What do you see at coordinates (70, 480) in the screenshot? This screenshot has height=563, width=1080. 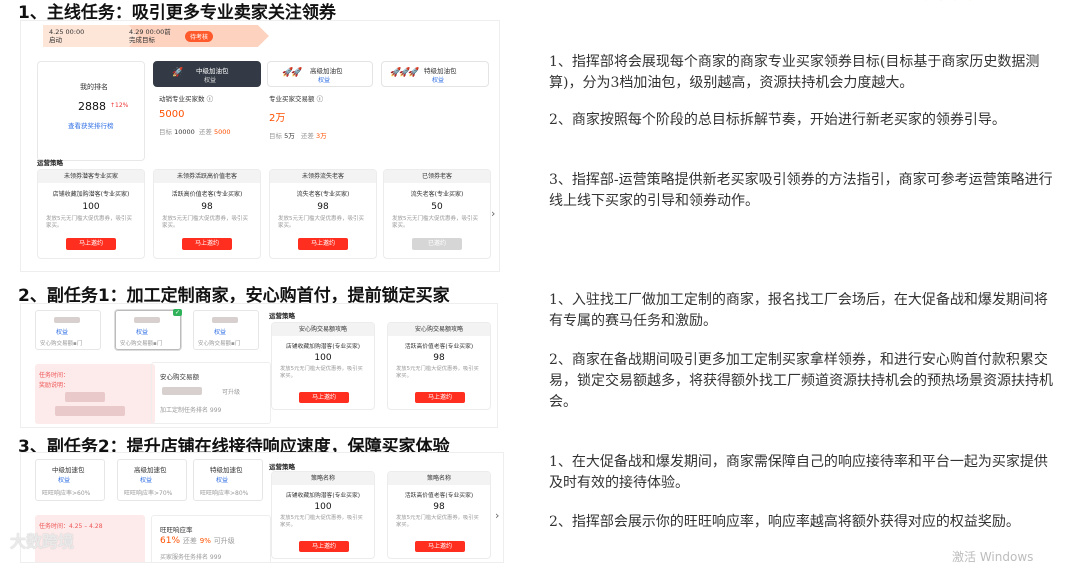 I see `level-card: 中级加速包 权益 旺旺响应率>60%` at bounding box center [70, 480].